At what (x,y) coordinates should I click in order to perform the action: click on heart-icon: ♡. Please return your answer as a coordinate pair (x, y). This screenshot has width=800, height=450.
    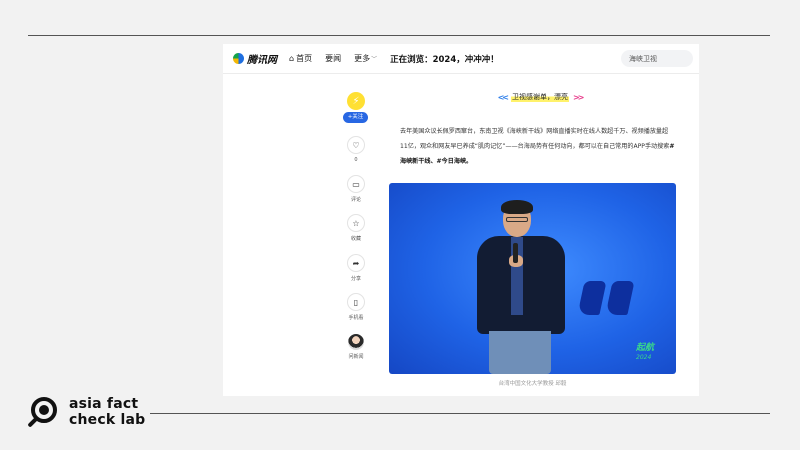
    Looking at the image, I should click on (356, 145).